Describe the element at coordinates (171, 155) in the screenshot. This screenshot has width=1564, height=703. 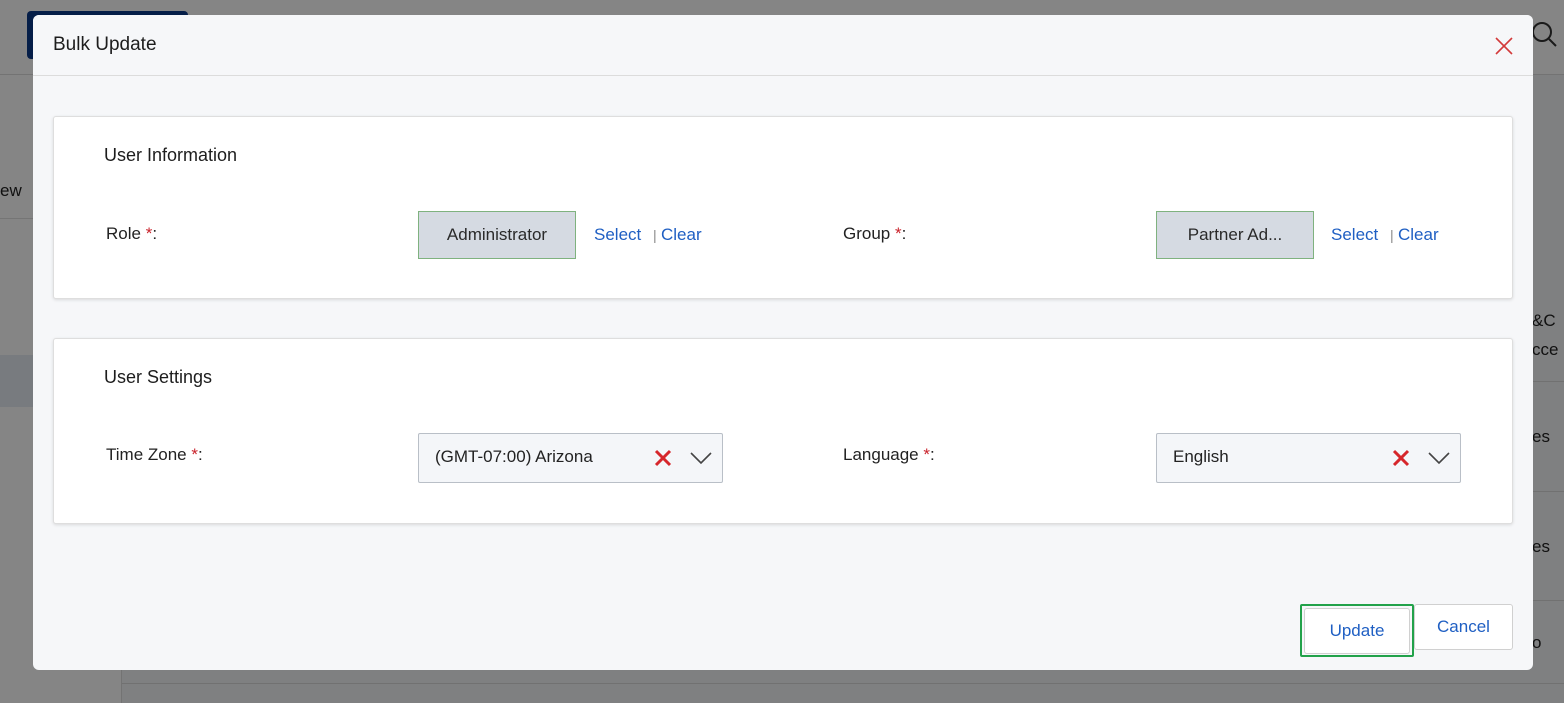
I see `section-title: User Information` at that location.